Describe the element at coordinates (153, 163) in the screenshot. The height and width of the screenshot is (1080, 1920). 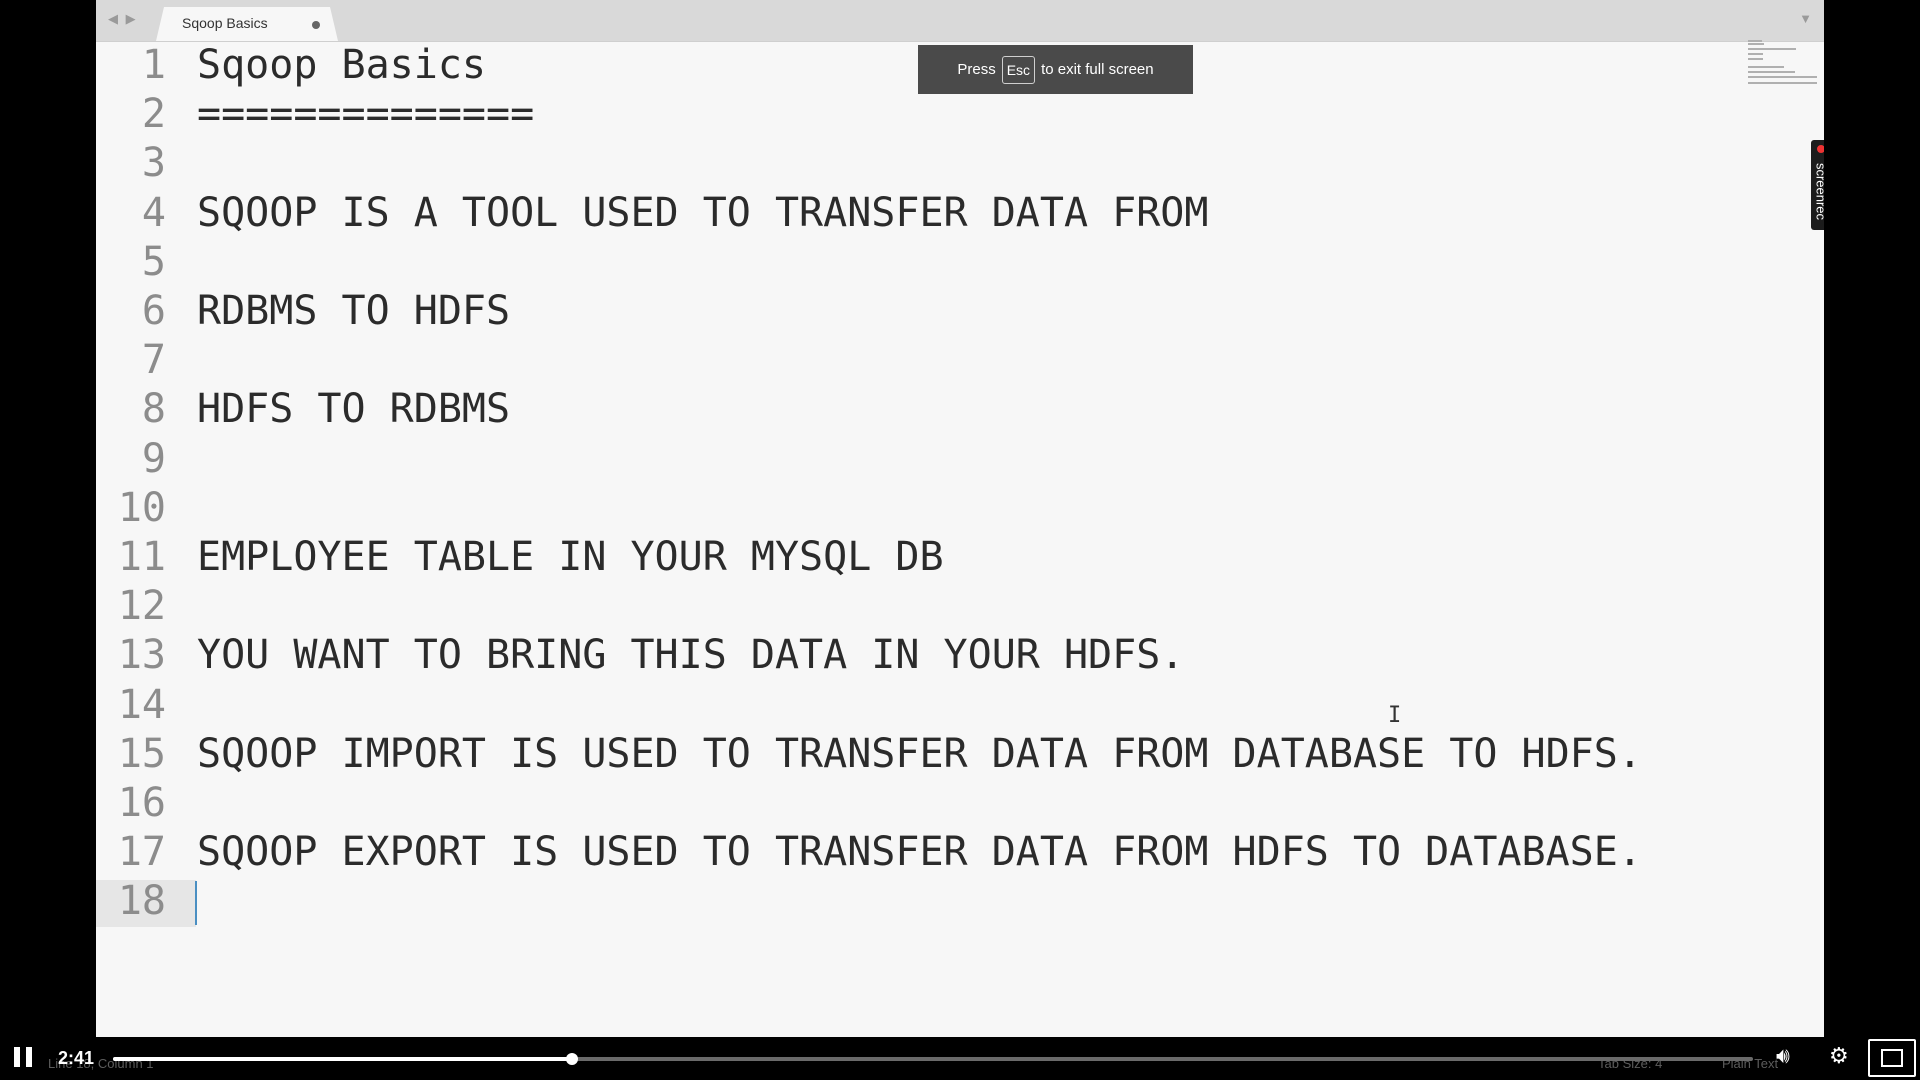
I see `line-number: 3` at that location.